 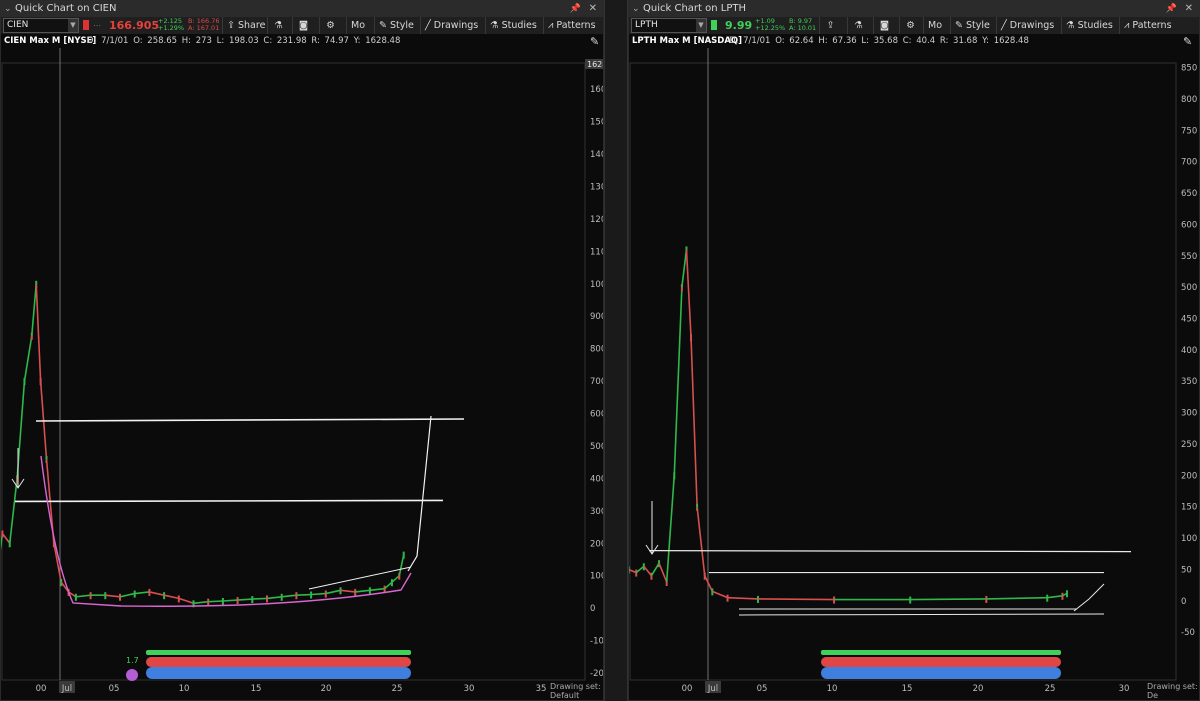 What do you see at coordinates (1124, 689) in the screenshot?
I see `x-tick-label: 30` at bounding box center [1124, 689].